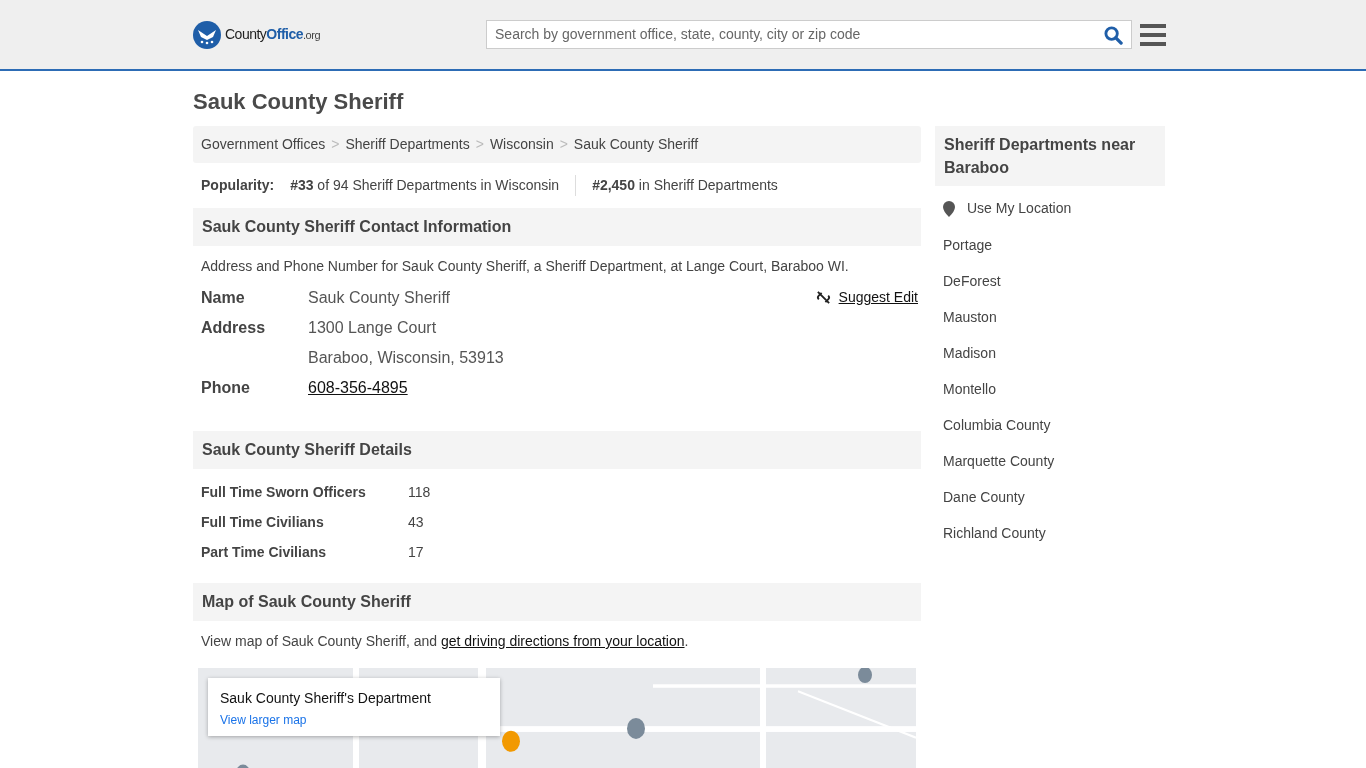 This screenshot has height=768, width=1366. What do you see at coordinates (326, 698) in the screenshot?
I see `place-name: Sauk County Sheriff's Department` at bounding box center [326, 698].